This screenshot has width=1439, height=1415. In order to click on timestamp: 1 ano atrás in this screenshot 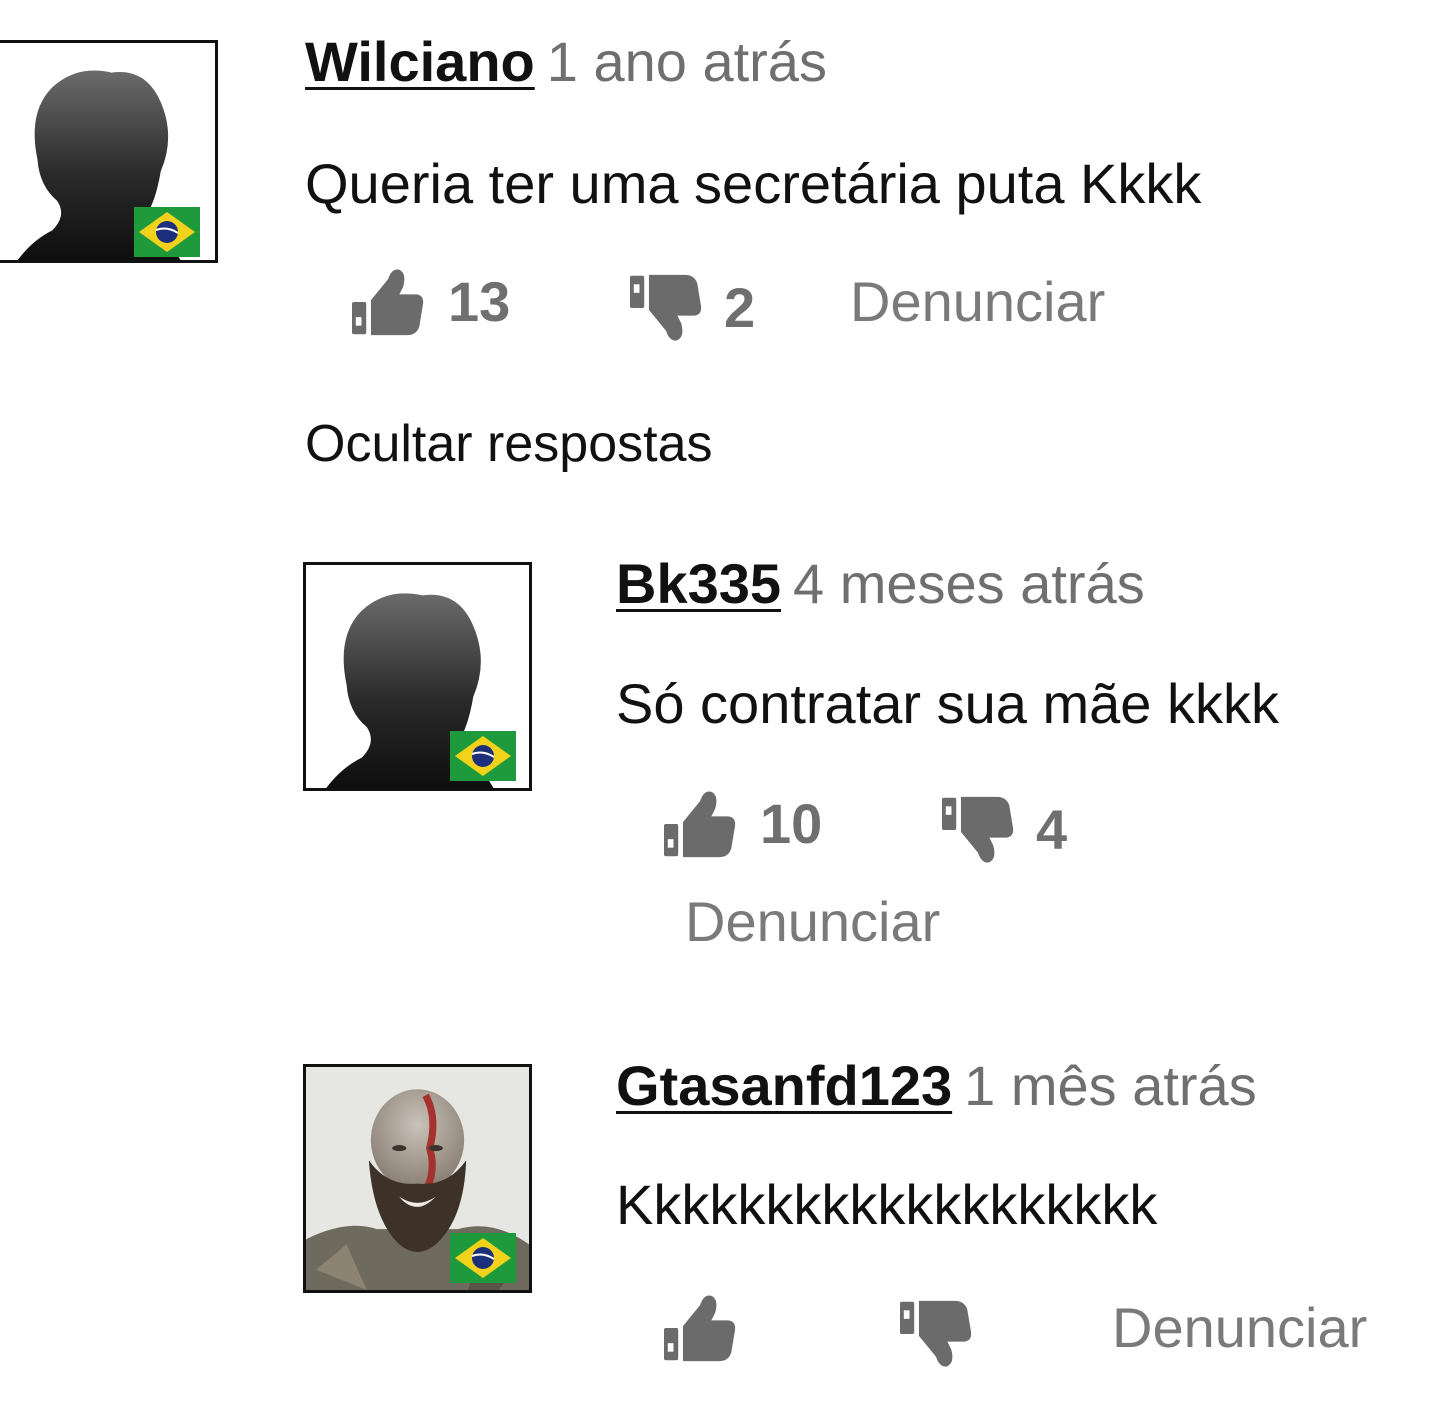, I will do `click(686, 61)`.